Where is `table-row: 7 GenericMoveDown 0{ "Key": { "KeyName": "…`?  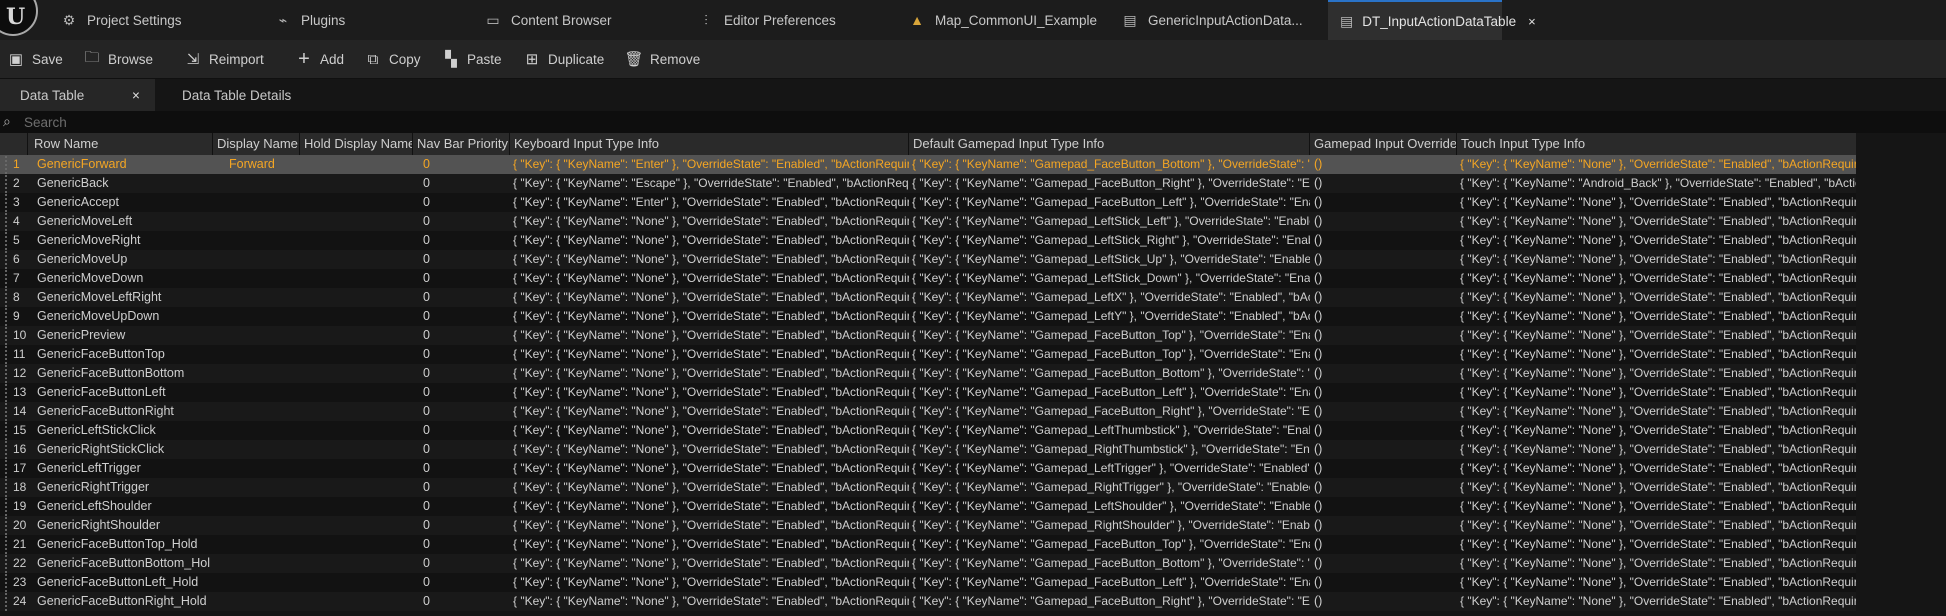
table-row: 7 GenericMoveDown 0{ "Key": { "KeyName": "… is located at coordinates (928, 278).